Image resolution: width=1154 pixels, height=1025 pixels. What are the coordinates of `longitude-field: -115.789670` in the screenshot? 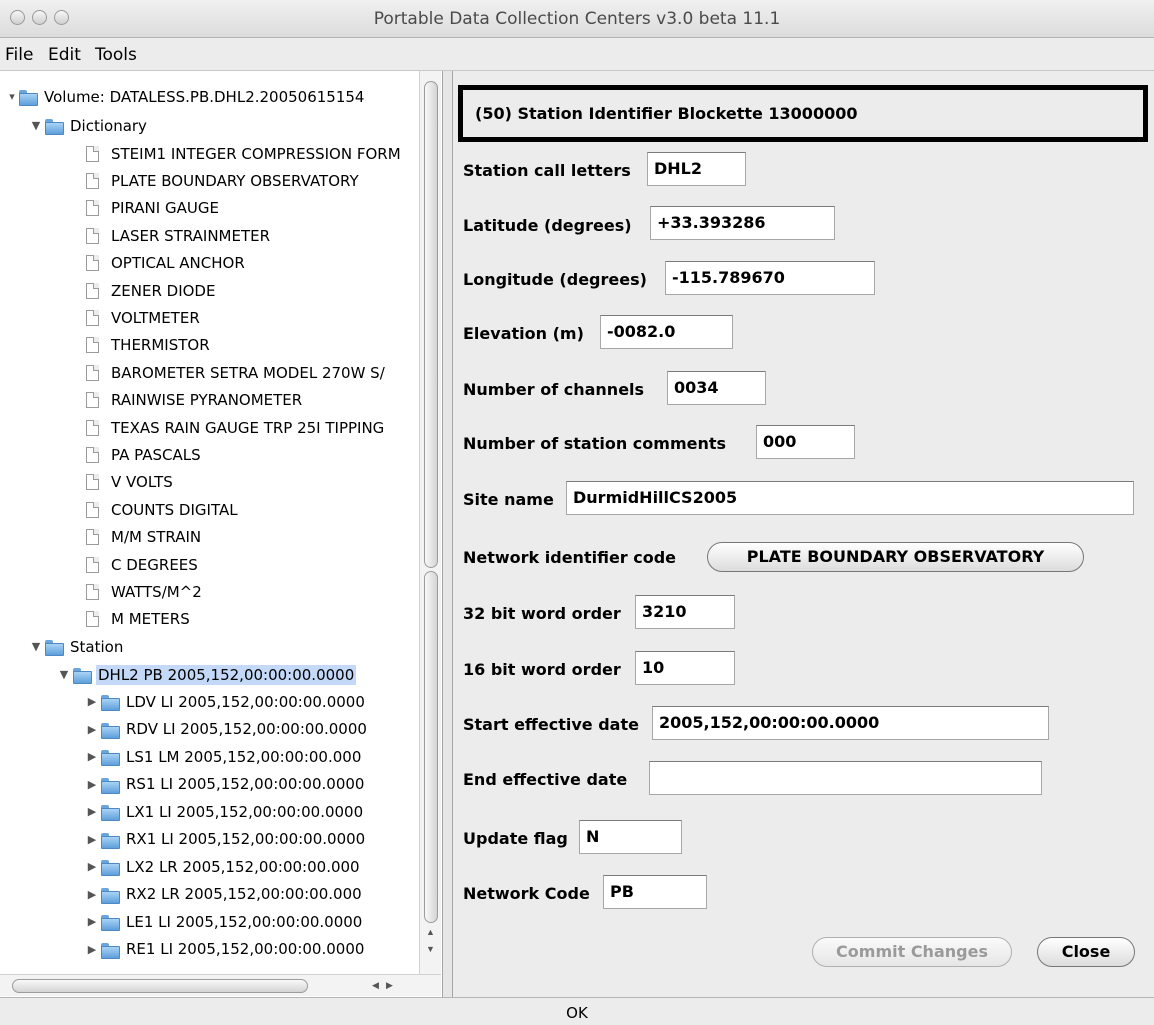 It's located at (770, 278).